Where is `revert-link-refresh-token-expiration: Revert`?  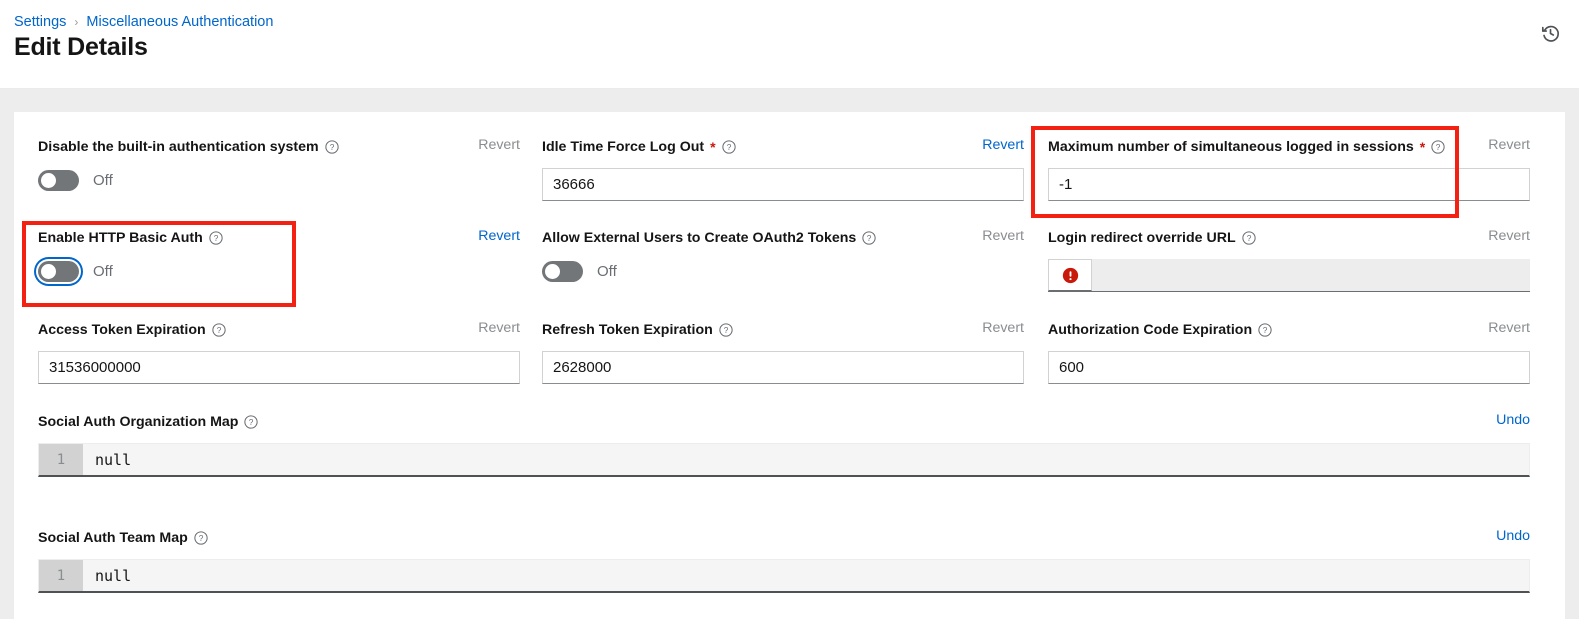
revert-link-refresh-token-expiration: Revert is located at coordinates (1003, 328).